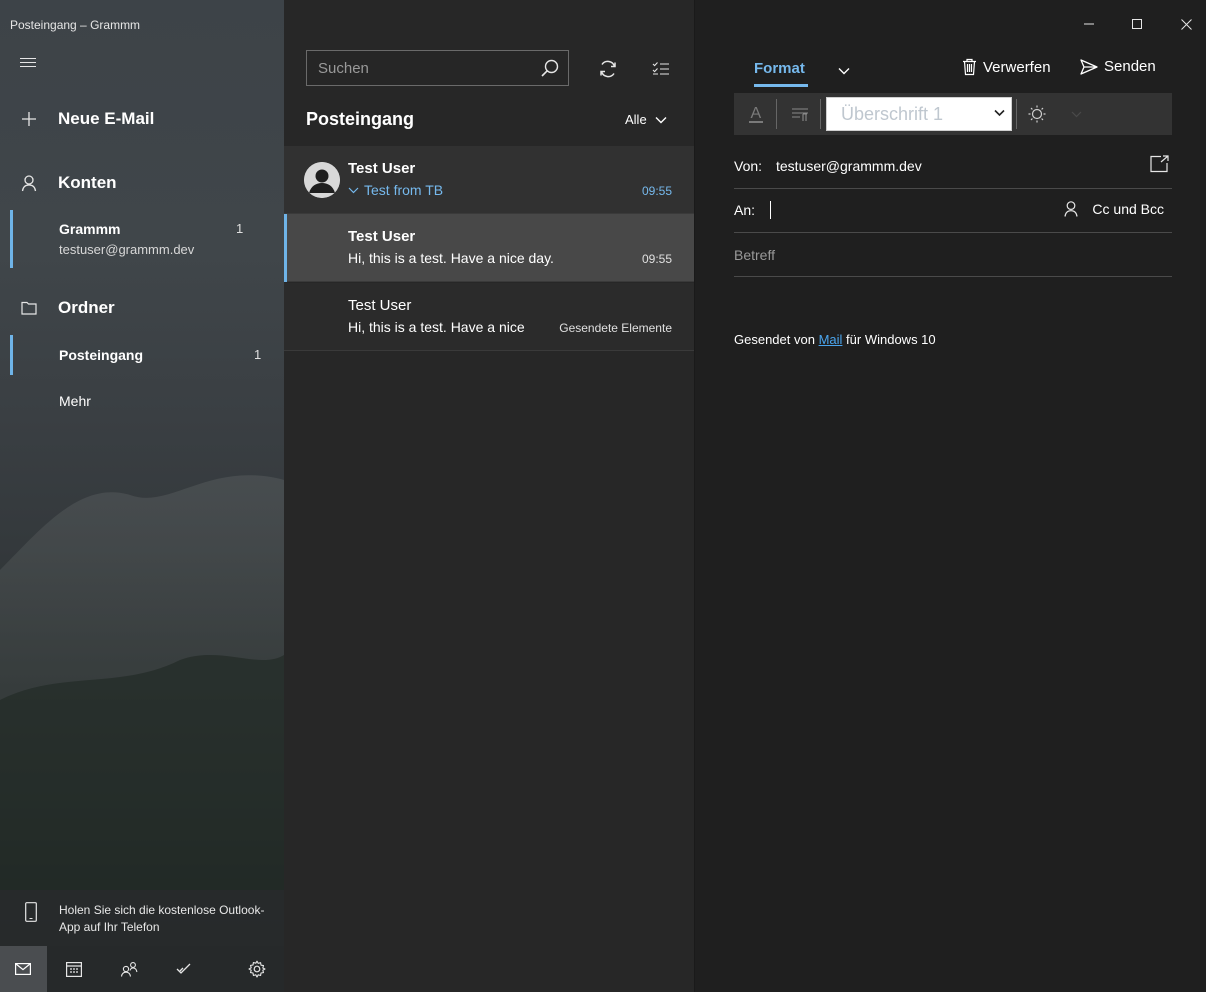  I want to click on todo-icon, so click(183, 968).